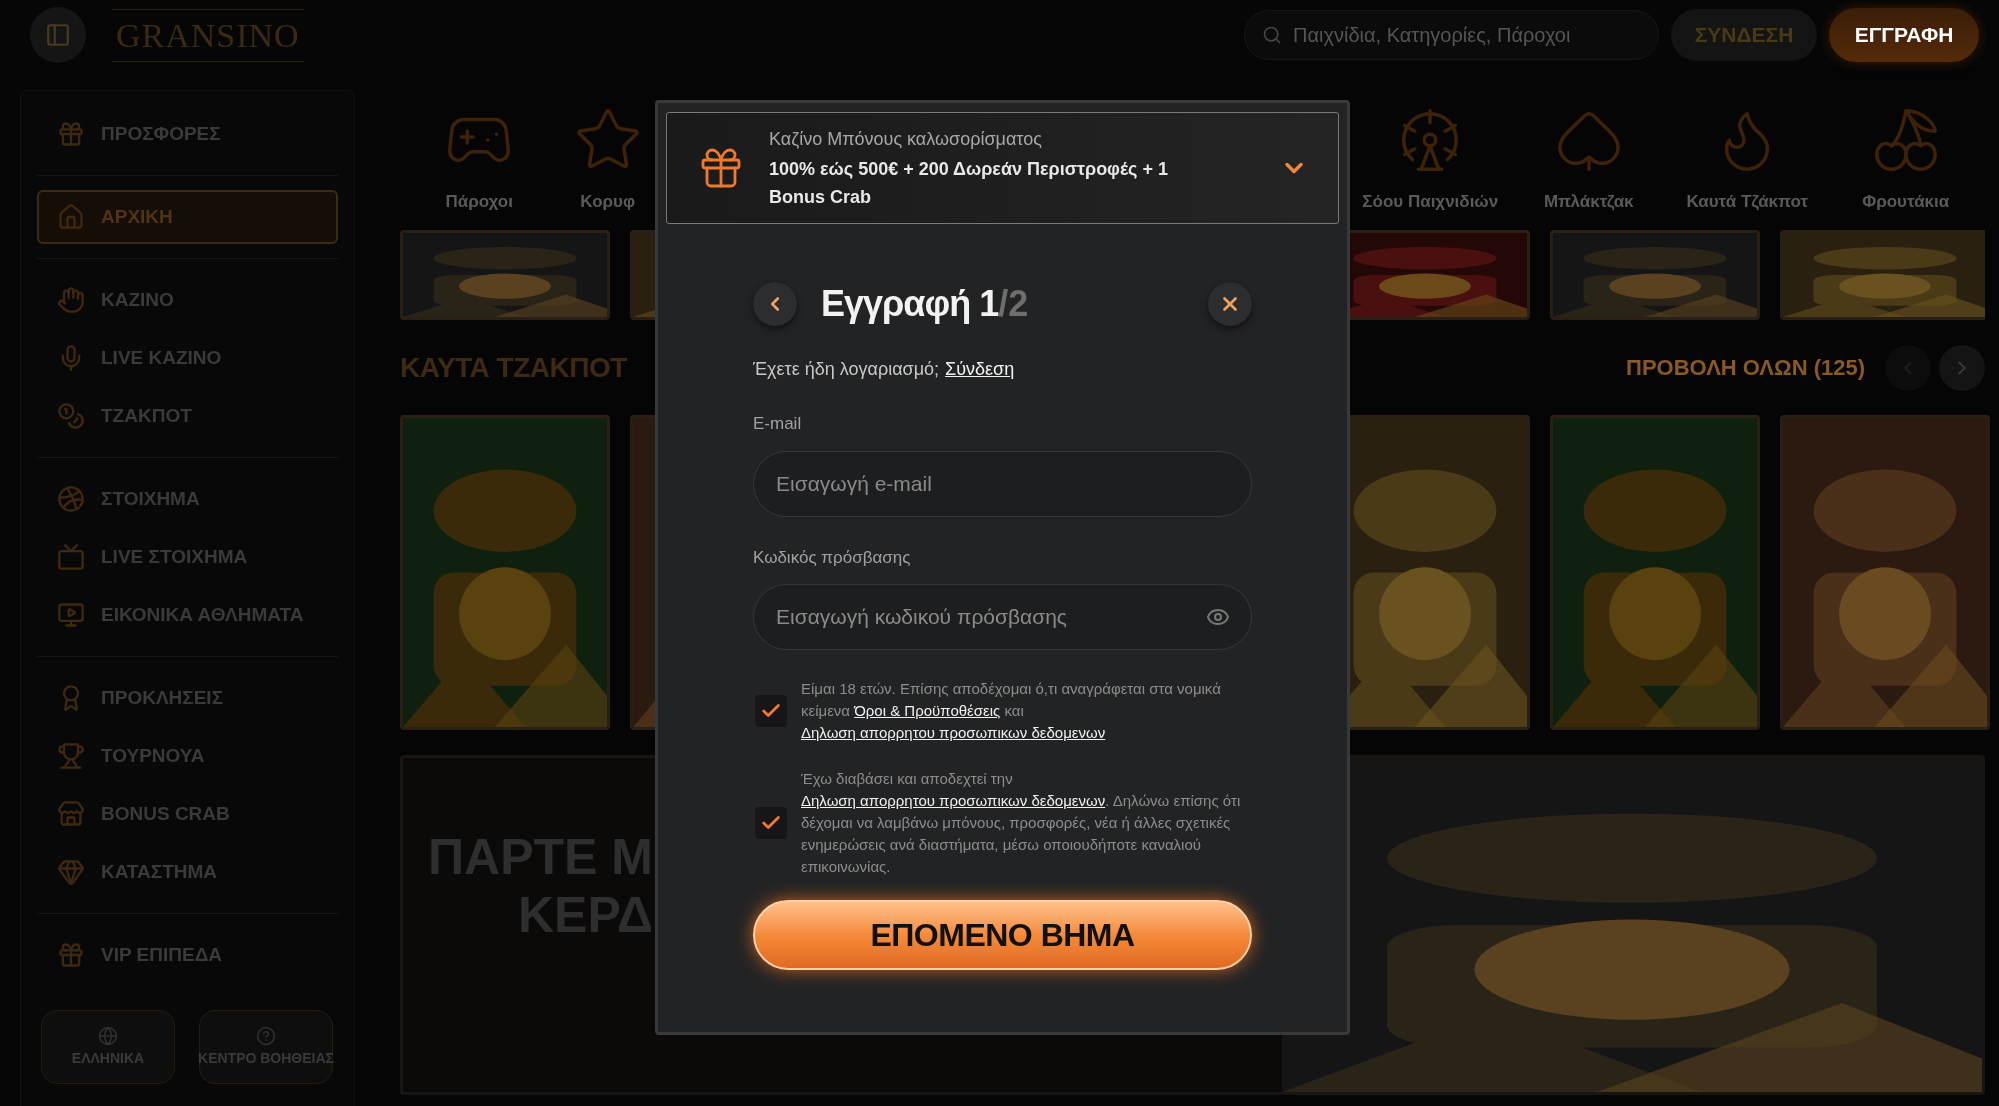 The width and height of the screenshot is (1999, 1106). I want to click on close-button, so click(1230, 304).